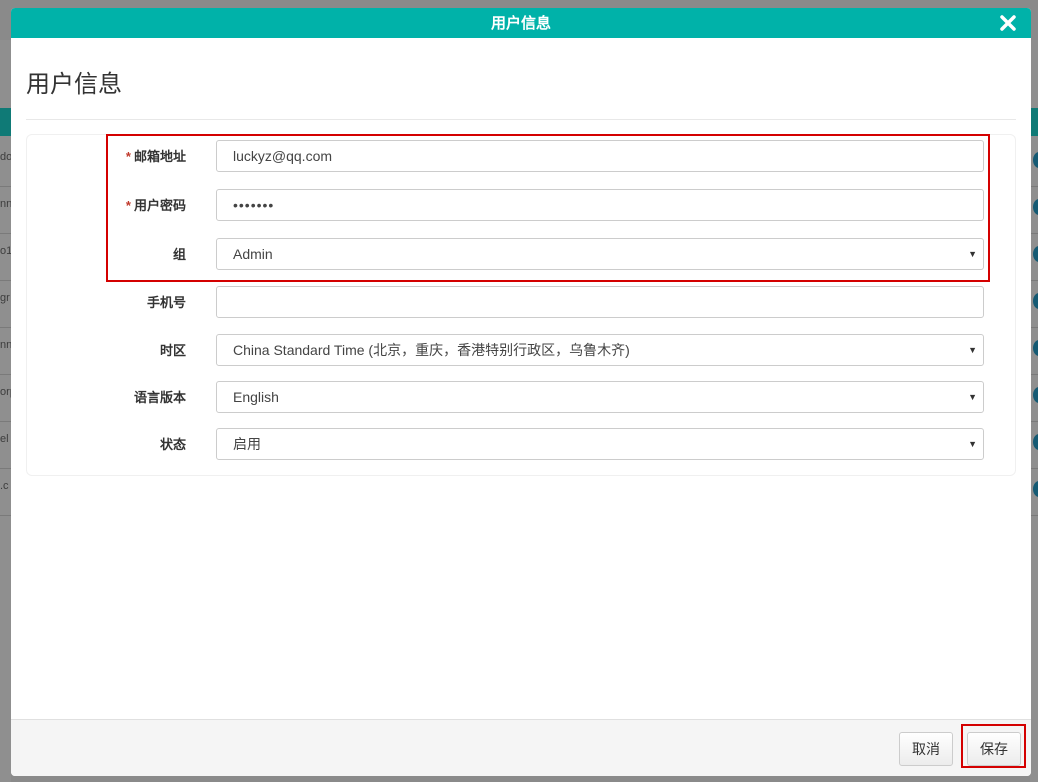 This screenshot has height=782, width=1038. I want to click on save-button: 保存, so click(994, 749).